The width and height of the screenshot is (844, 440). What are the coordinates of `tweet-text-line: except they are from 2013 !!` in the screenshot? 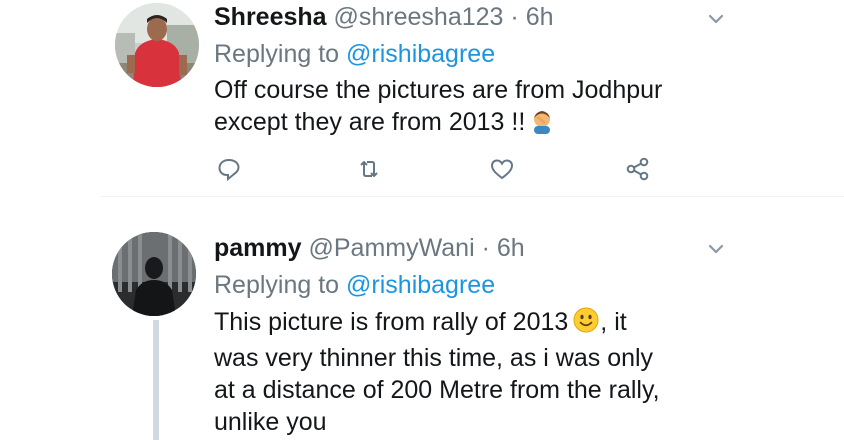 It's located at (494, 124).